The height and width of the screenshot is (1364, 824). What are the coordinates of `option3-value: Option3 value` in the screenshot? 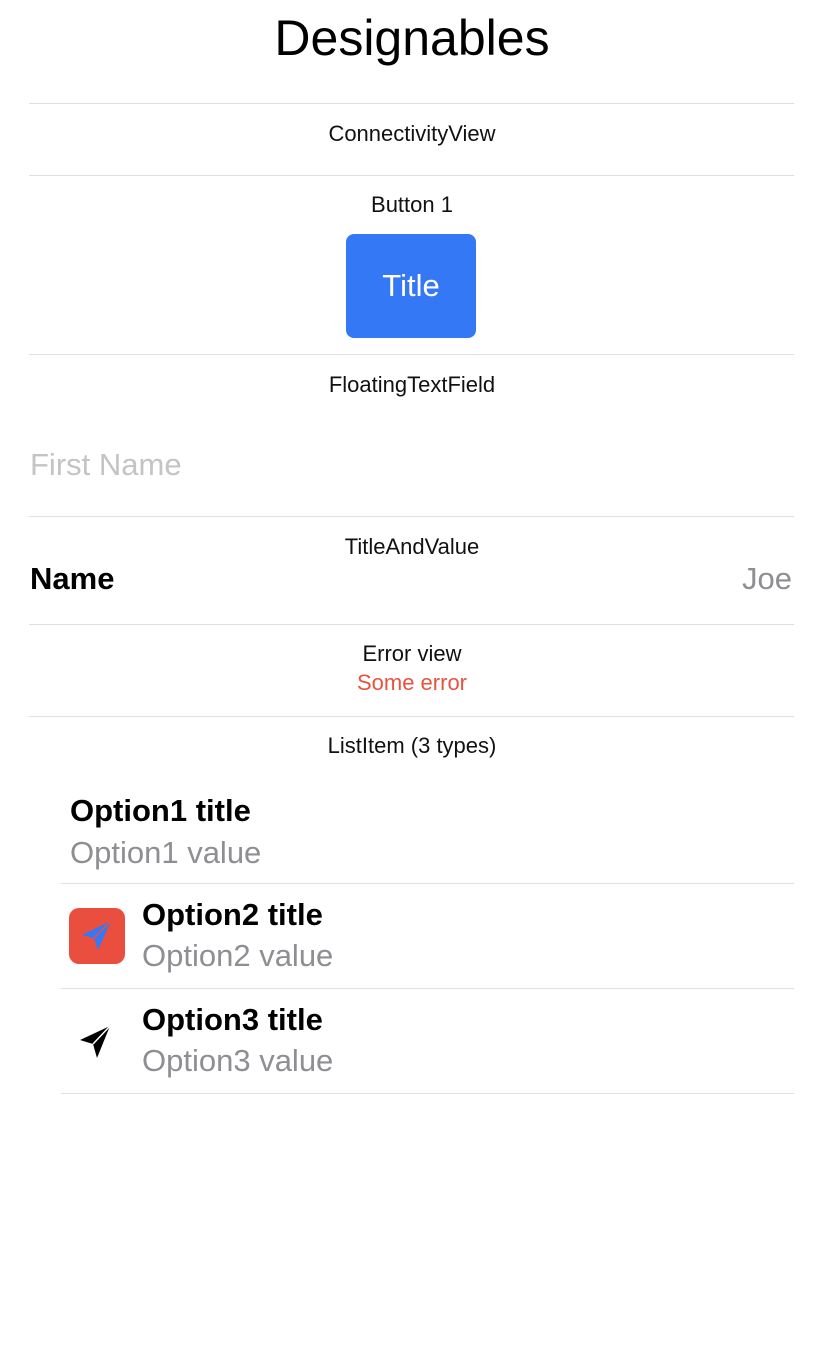 It's located at (238, 1060).